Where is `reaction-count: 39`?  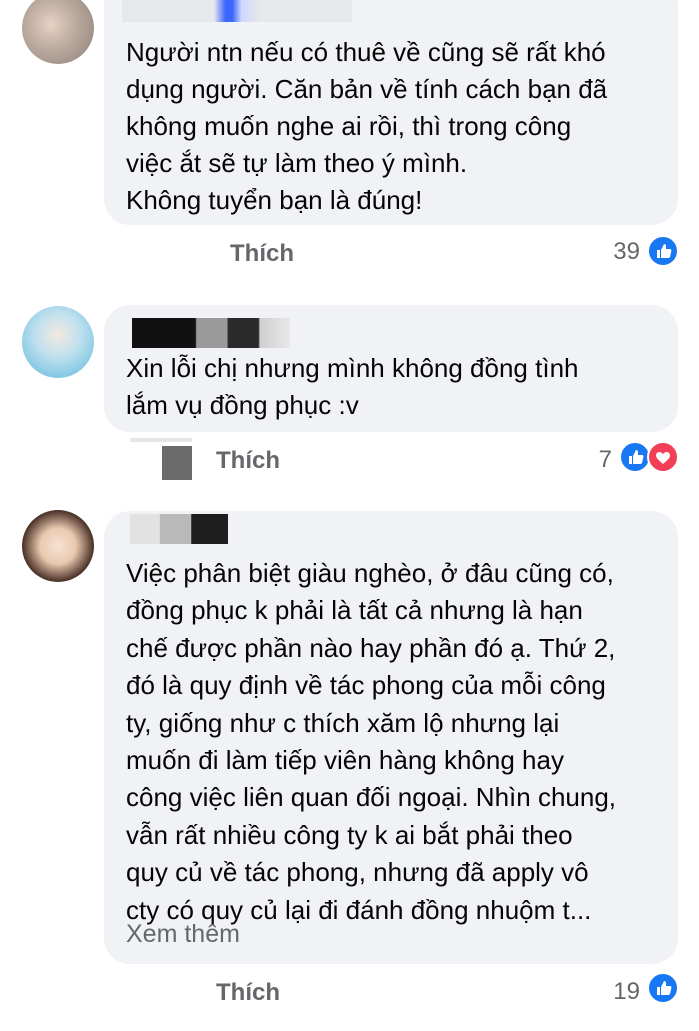 reaction-count: 39 is located at coordinates (618, 252).